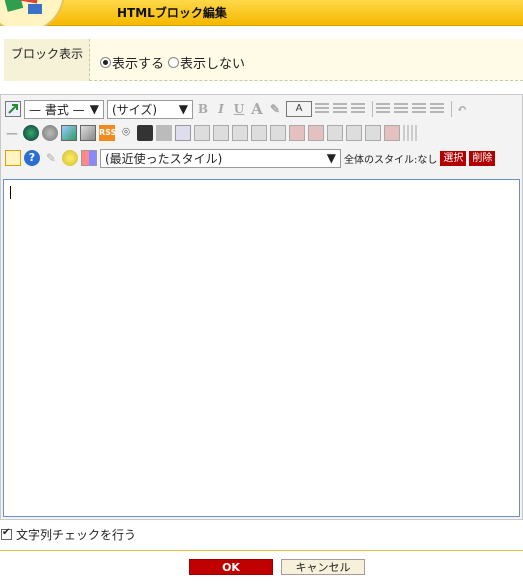 Image resolution: width=523 pixels, height=586 pixels. Describe the element at coordinates (88, 133) in the screenshot. I see `image-edit-icon` at that location.